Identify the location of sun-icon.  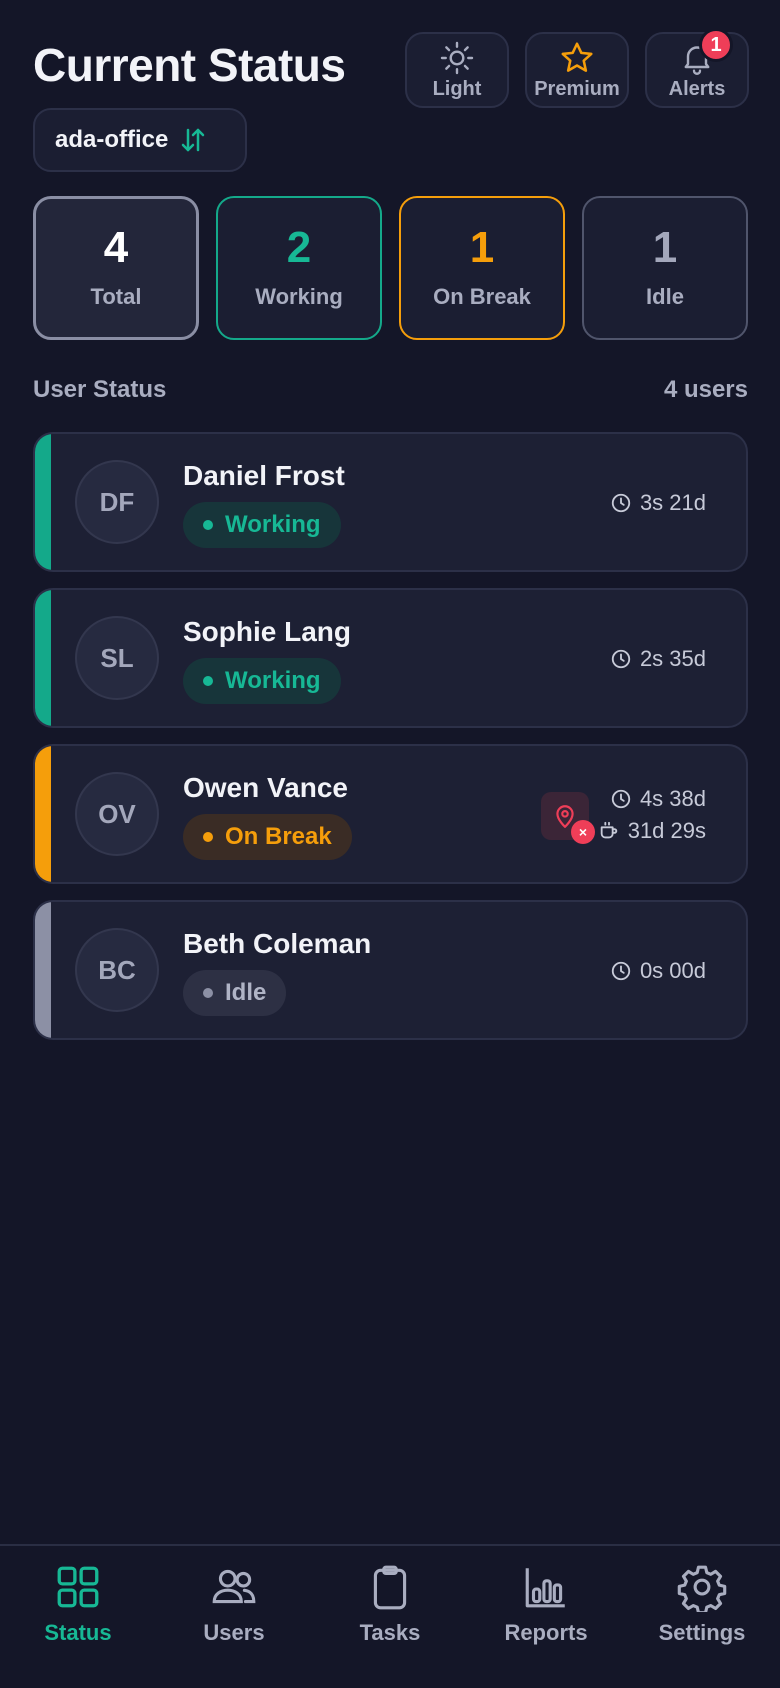
(457, 57).